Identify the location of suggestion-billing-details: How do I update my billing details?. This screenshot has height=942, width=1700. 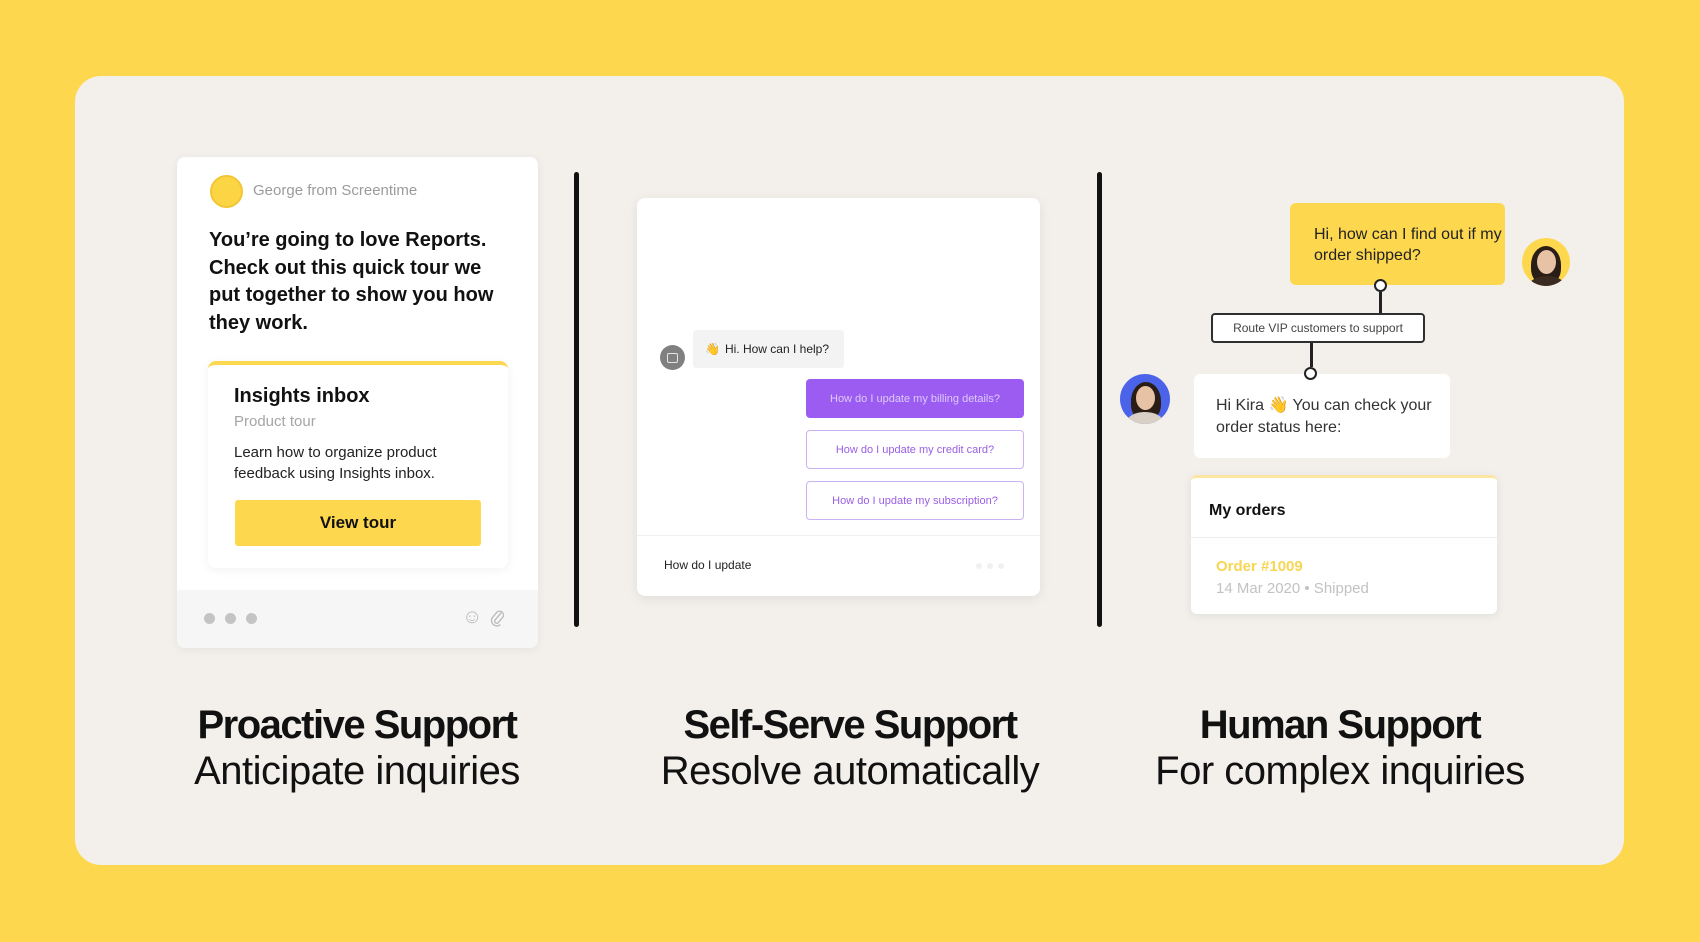
(915, 398).